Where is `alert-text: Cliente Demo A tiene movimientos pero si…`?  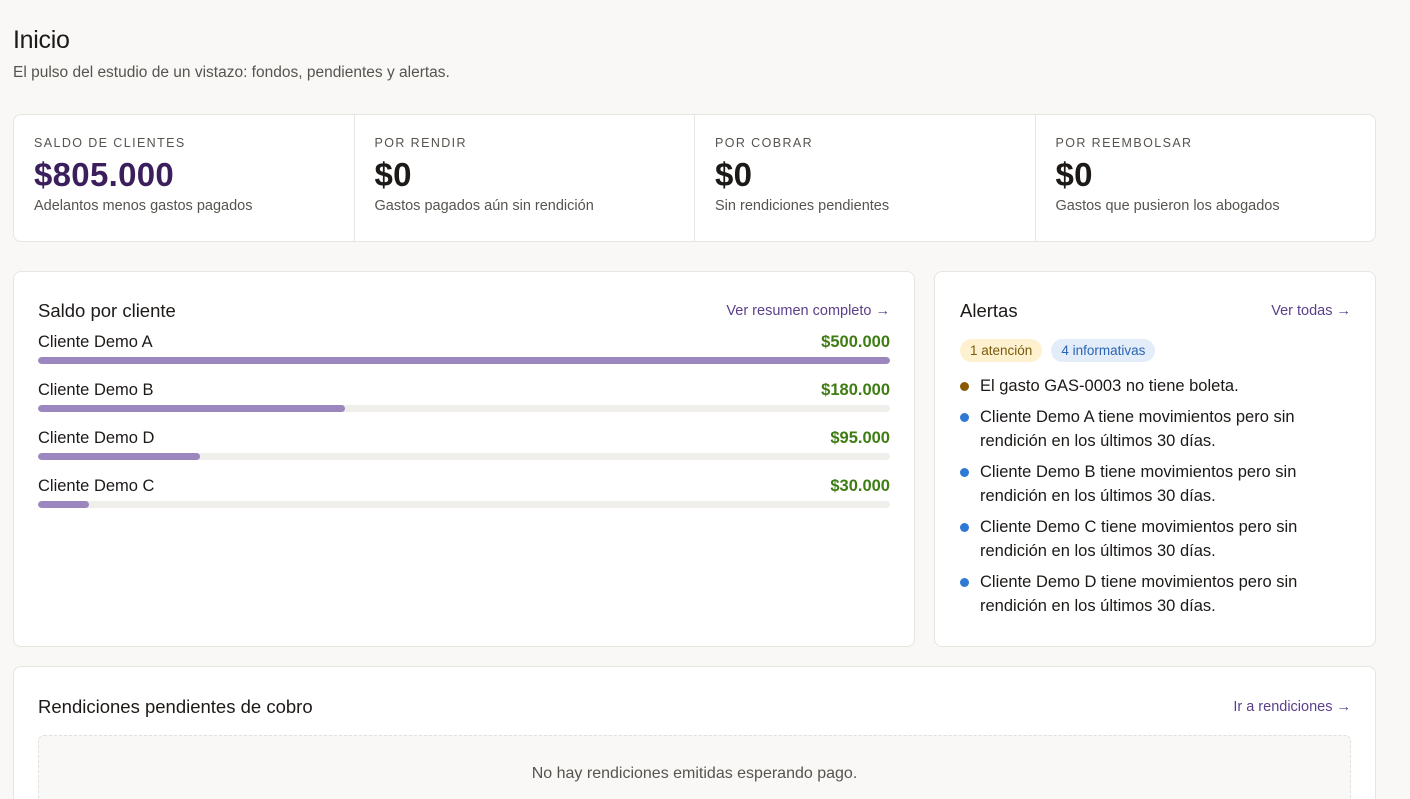
alert-text: Cliente Demo A tiene movimientos pero si… is located at coordinates (1137, 429).